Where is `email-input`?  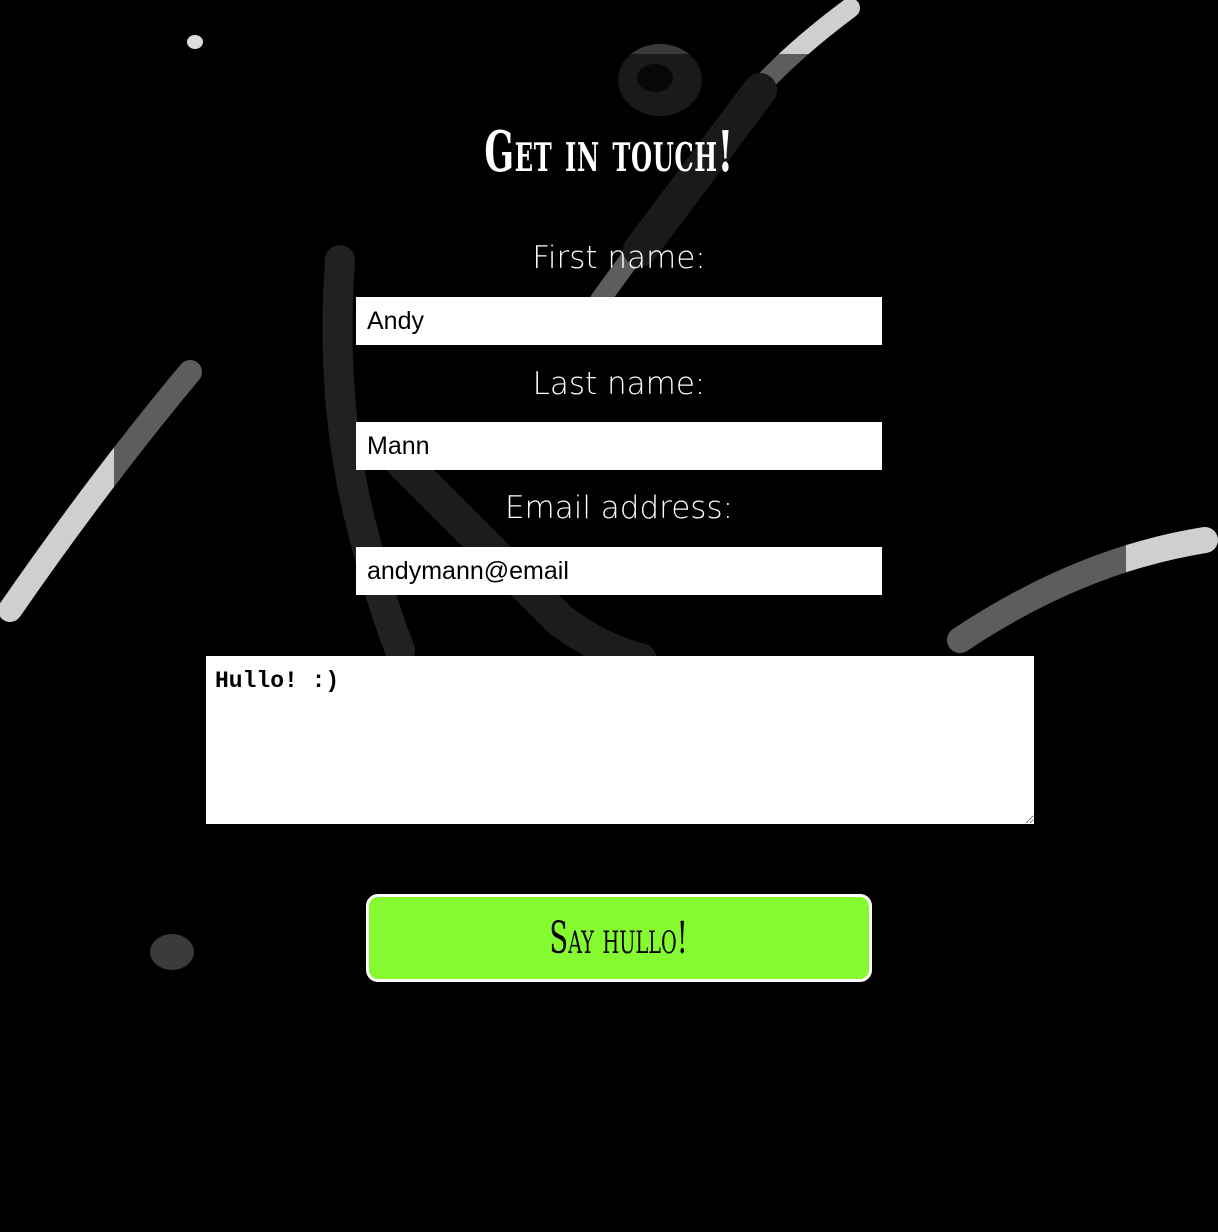 email-input is located at coordinates (619, 571).